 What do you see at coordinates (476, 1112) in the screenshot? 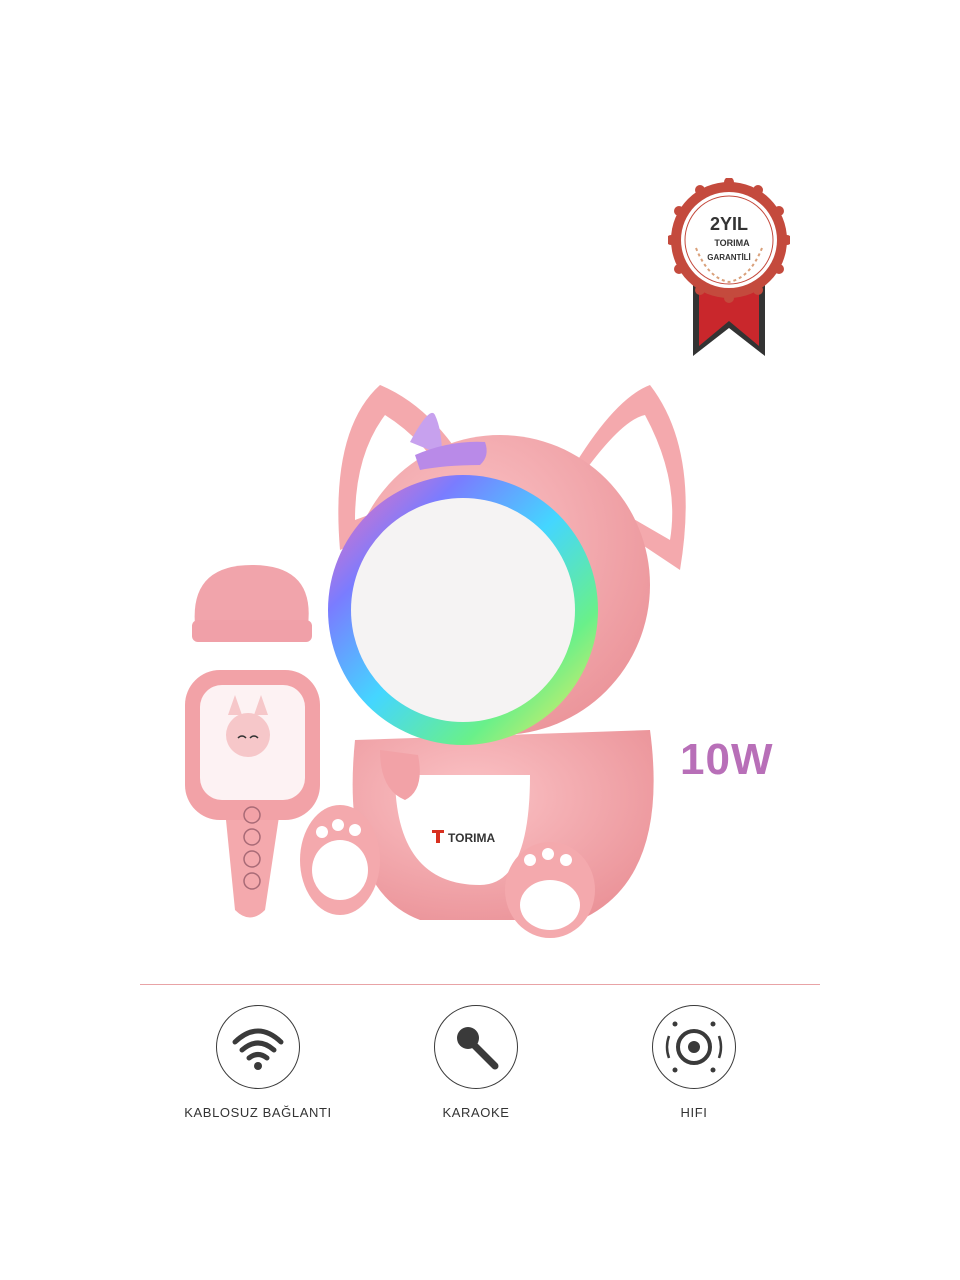
I see `feature-label: KARAOKE` at bounding box center [476, 1112].